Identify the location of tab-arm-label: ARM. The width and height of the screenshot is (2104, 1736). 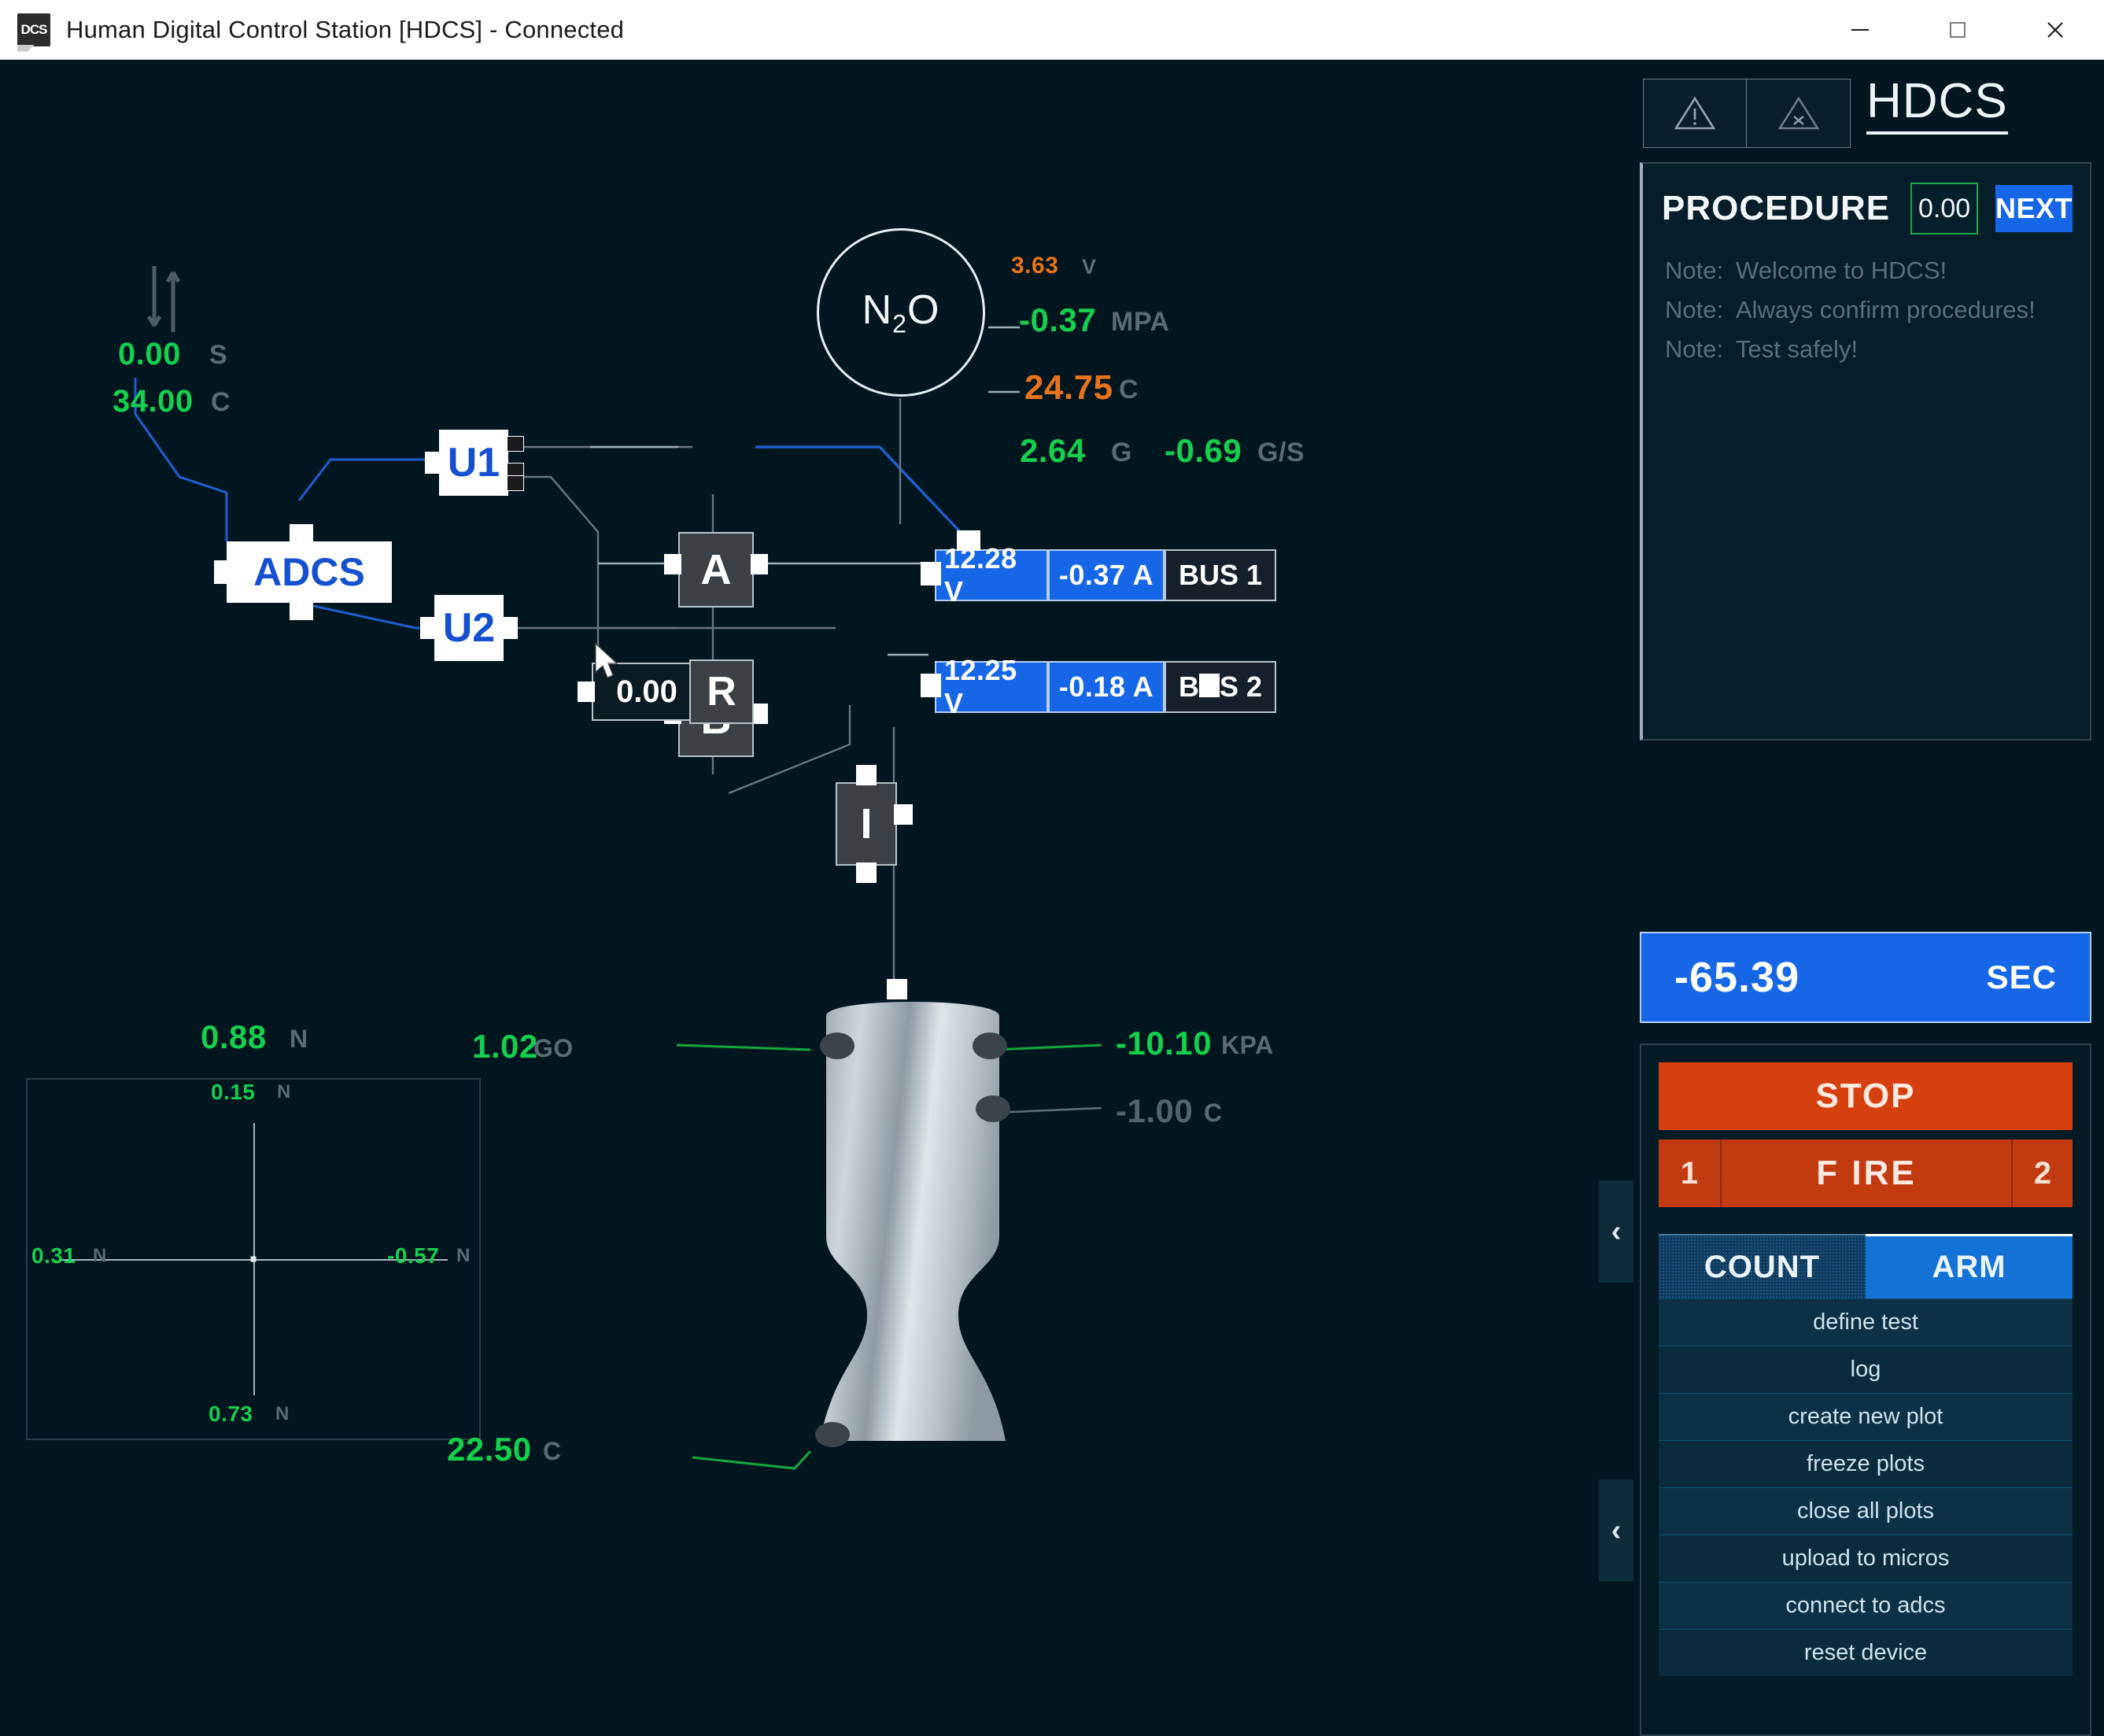
(1969, 1267).